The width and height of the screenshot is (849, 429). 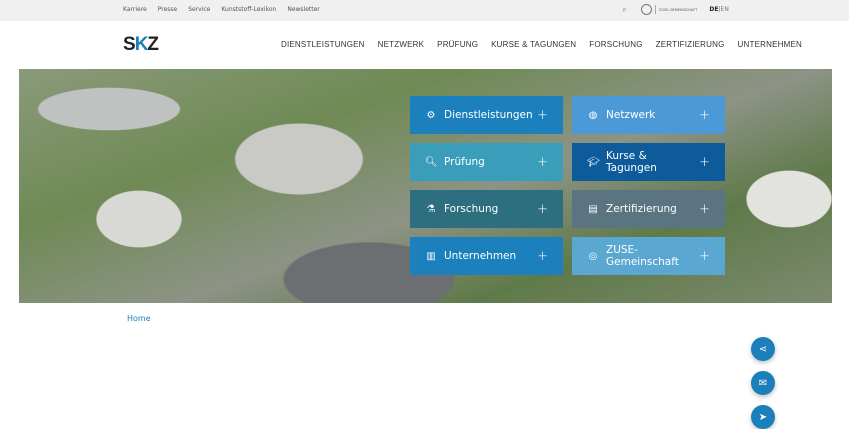 I want to click on skz-logo: SKZ, so click(x=141, y=45).